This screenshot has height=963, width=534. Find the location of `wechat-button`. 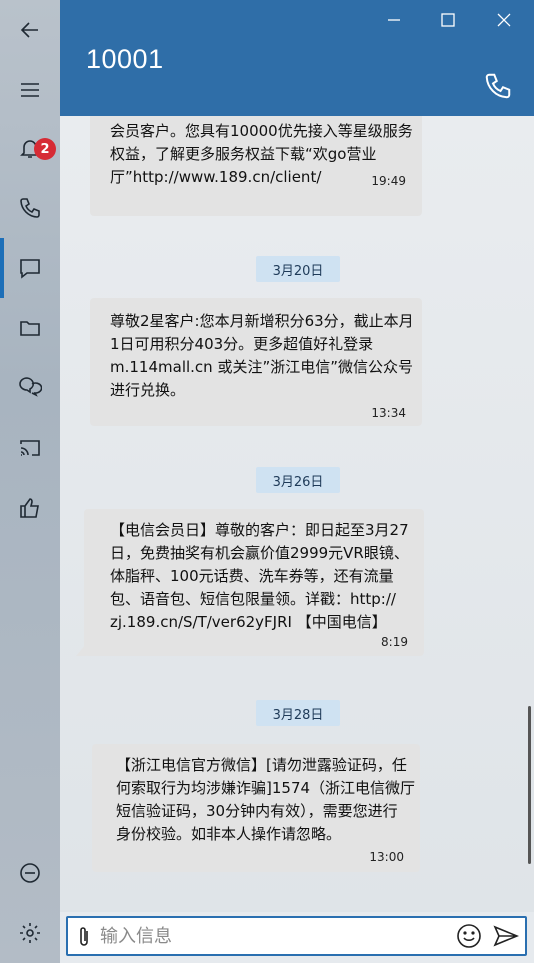

wechat-button is located at coordinates (30, 386).